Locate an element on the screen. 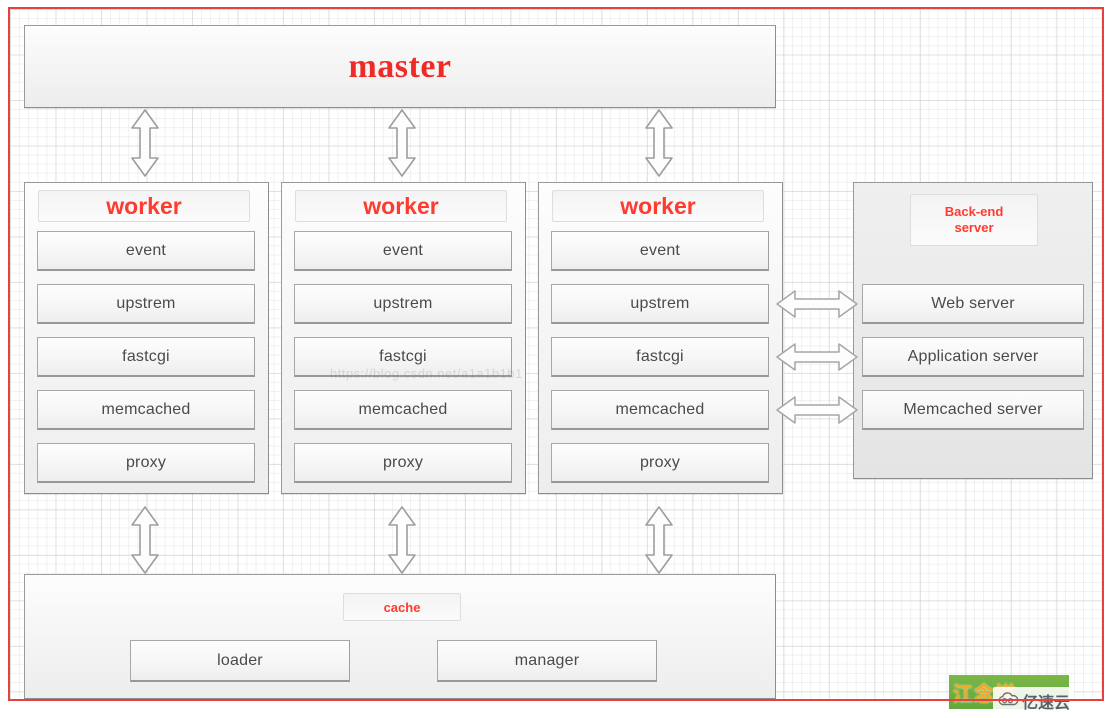  cloud-icon is located at coordinates (1008, 701).